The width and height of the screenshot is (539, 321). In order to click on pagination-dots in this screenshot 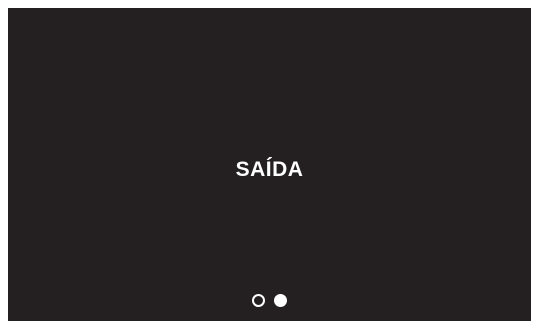, I will do `click(269, 300)`.